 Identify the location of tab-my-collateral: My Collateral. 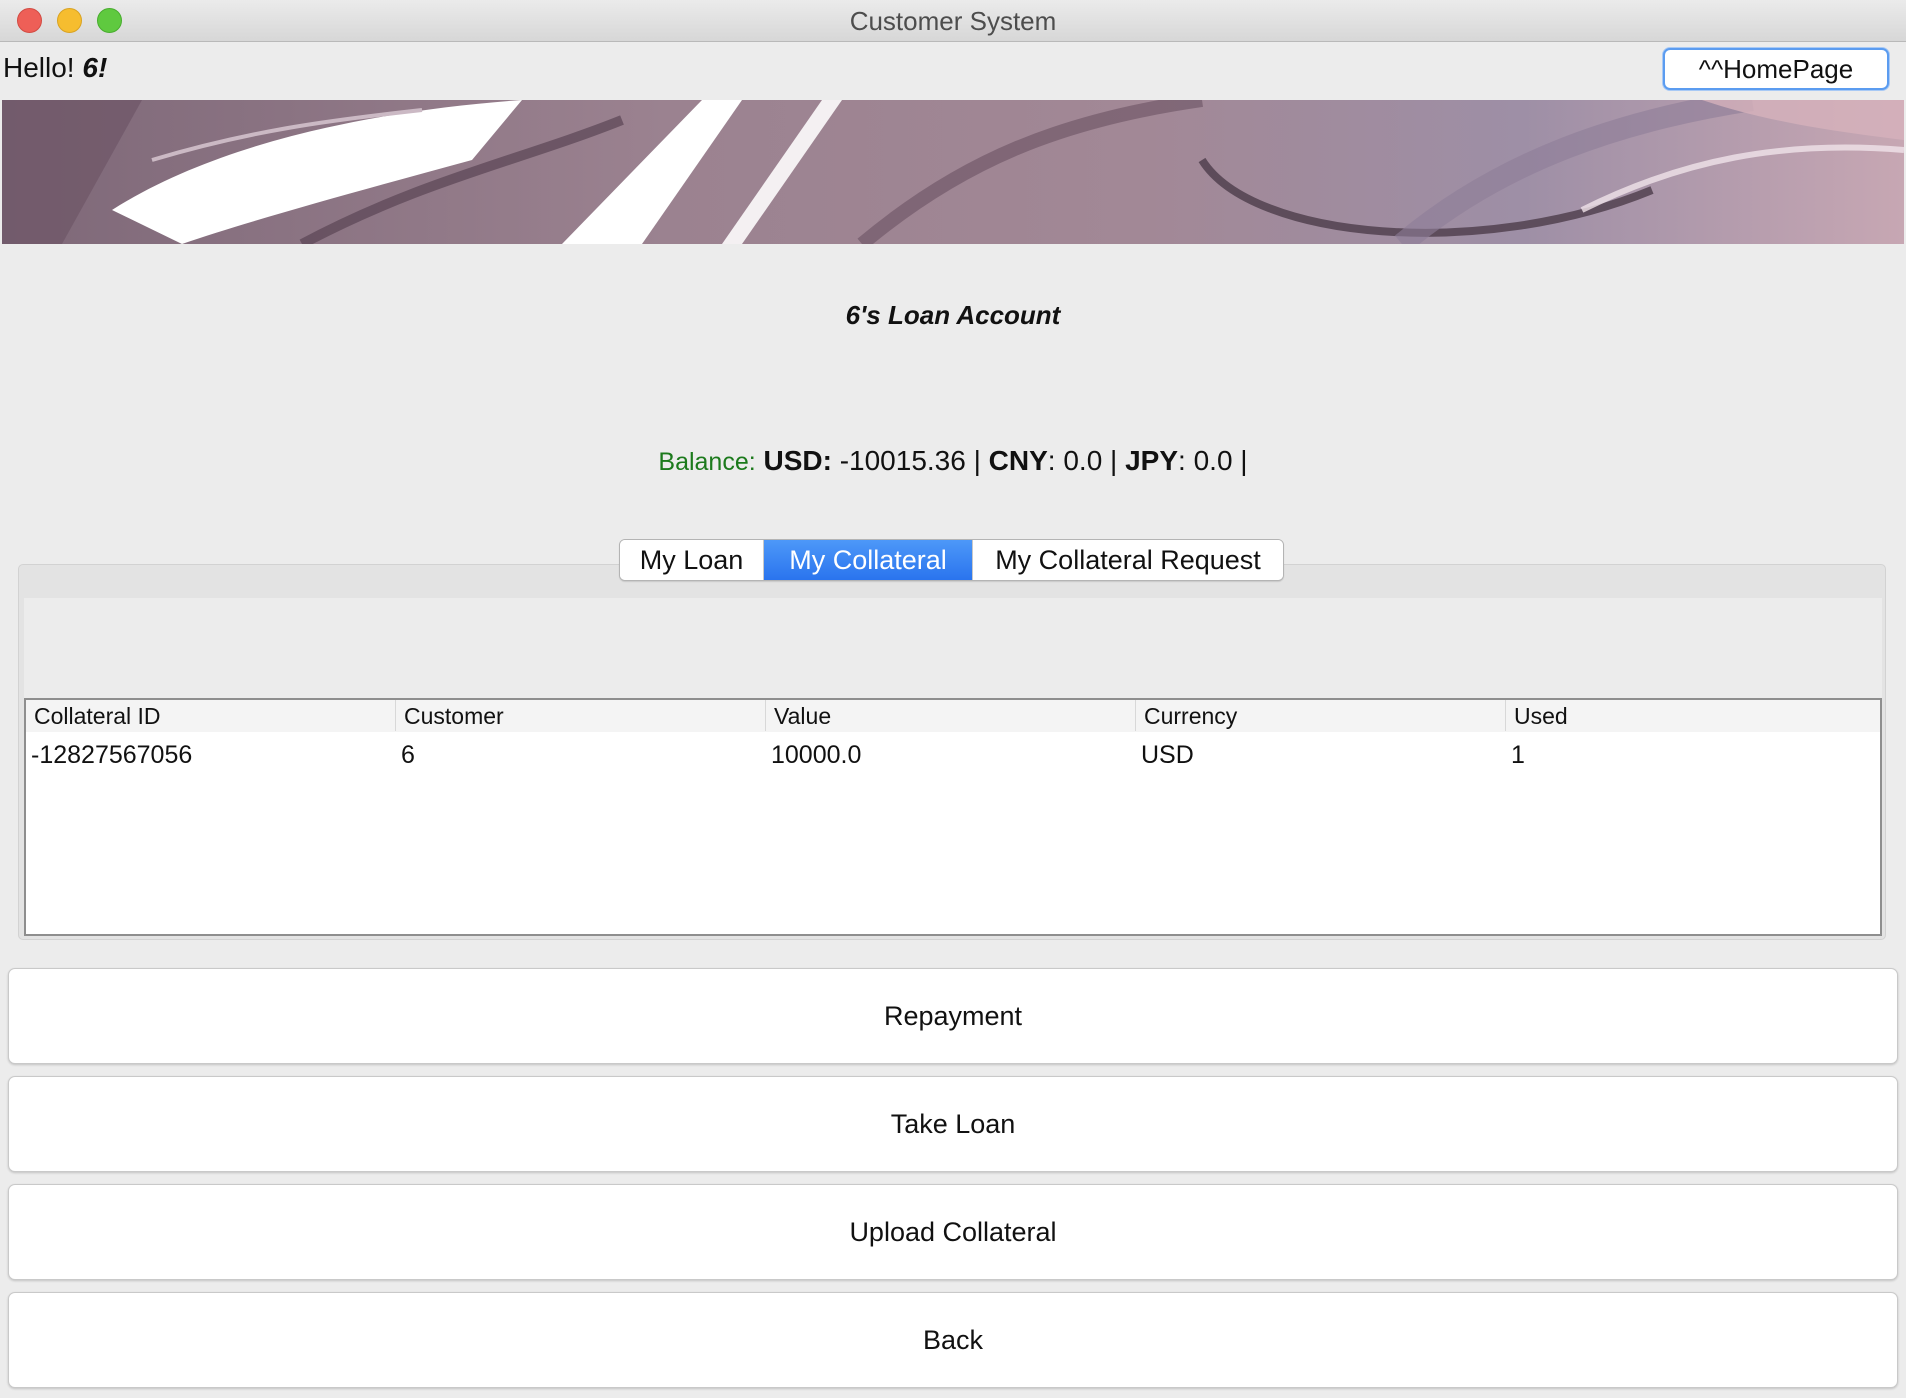
(868, 560).